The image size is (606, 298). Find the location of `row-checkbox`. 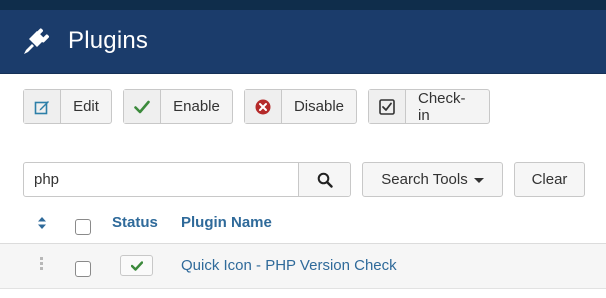

row-checkbox is located at coordinates (83, 269).